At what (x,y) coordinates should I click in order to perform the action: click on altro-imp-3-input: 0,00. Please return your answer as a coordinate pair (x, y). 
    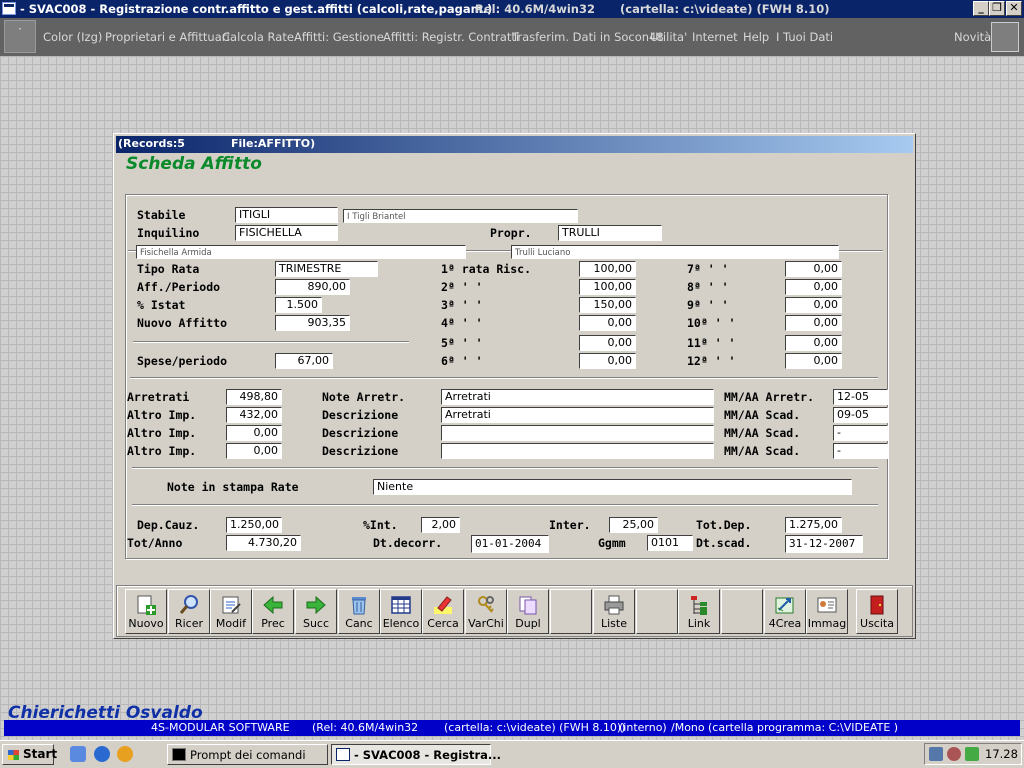
    Looking at the image, I should click on (254, 451).